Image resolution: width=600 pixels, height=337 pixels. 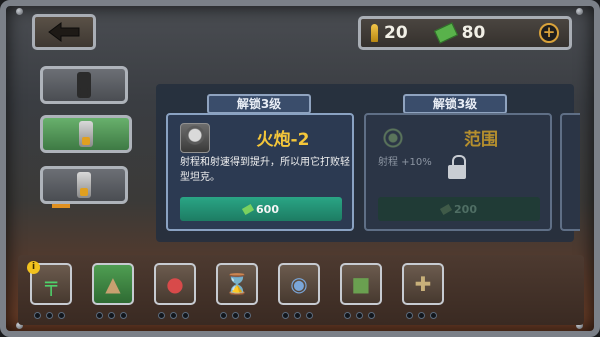 I want to click on buy-button: 600, so click(x=261, y=209).